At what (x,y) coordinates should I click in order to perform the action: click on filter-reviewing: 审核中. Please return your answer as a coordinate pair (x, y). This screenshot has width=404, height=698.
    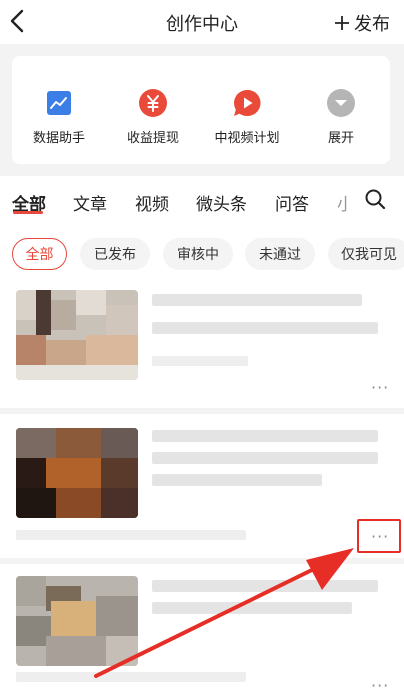
    Looking at the image, I should click on (198, 254).